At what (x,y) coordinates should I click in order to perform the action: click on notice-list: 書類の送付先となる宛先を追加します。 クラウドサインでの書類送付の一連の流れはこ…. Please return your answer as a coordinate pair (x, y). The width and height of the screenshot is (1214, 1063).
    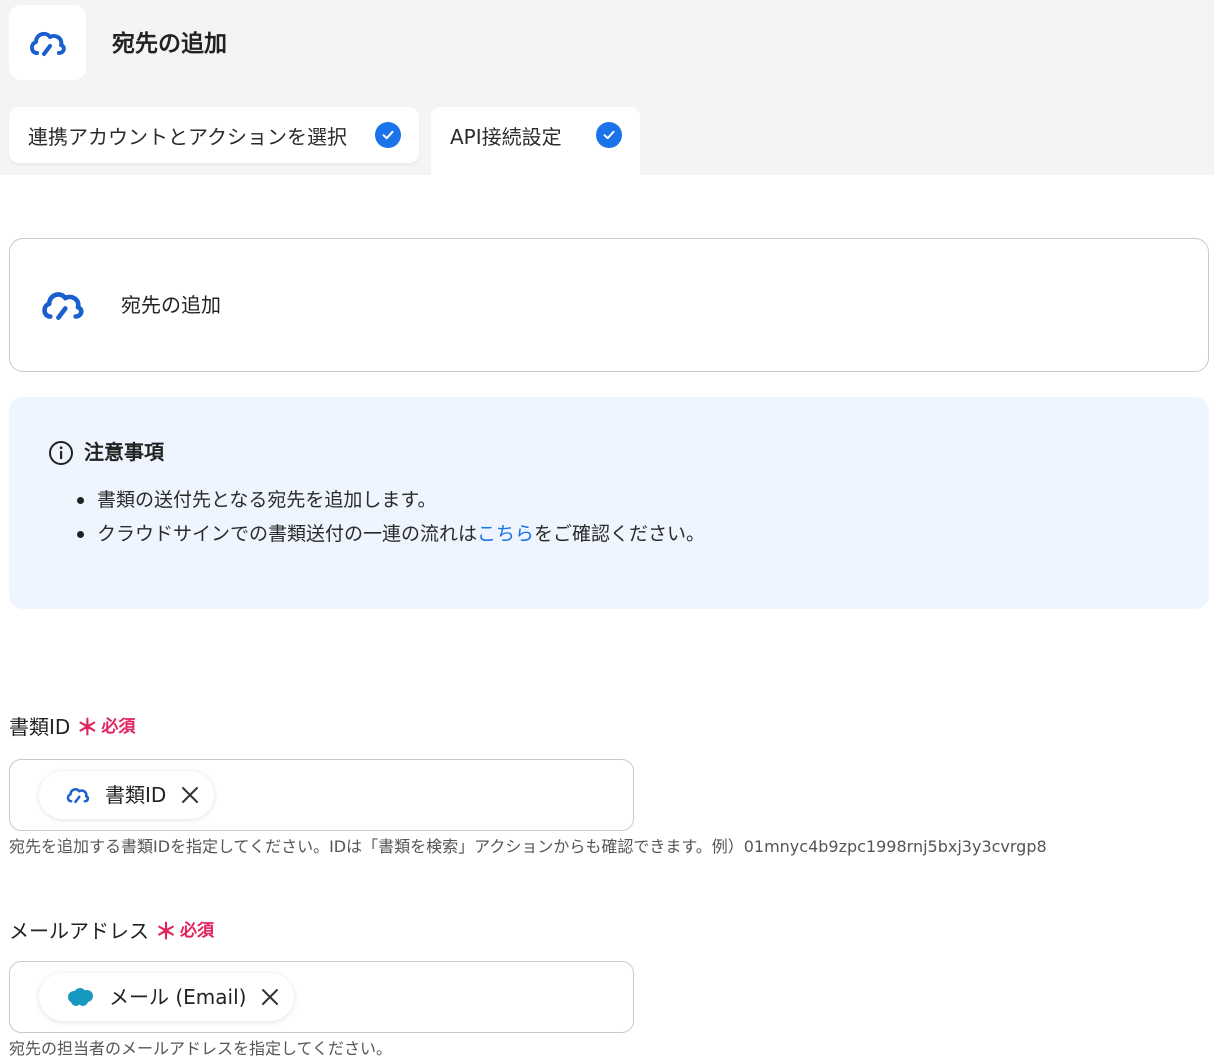
    Looking at the image, I should click on (391, 517).